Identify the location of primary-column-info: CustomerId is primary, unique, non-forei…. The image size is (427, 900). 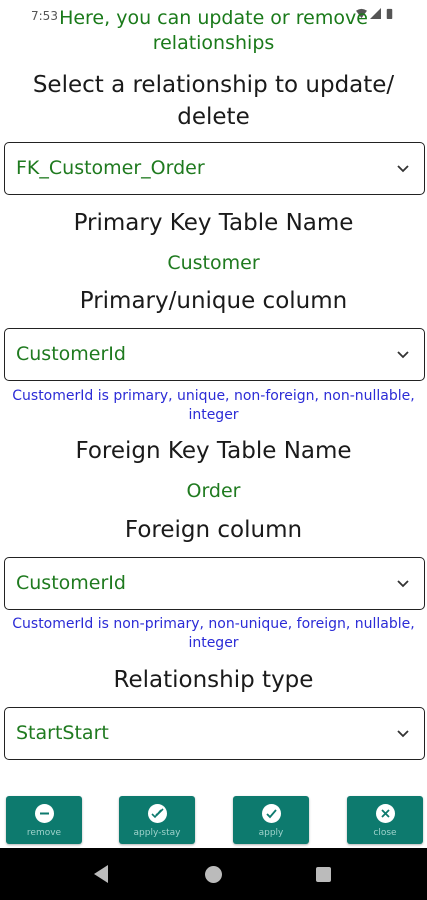
(213, 405).